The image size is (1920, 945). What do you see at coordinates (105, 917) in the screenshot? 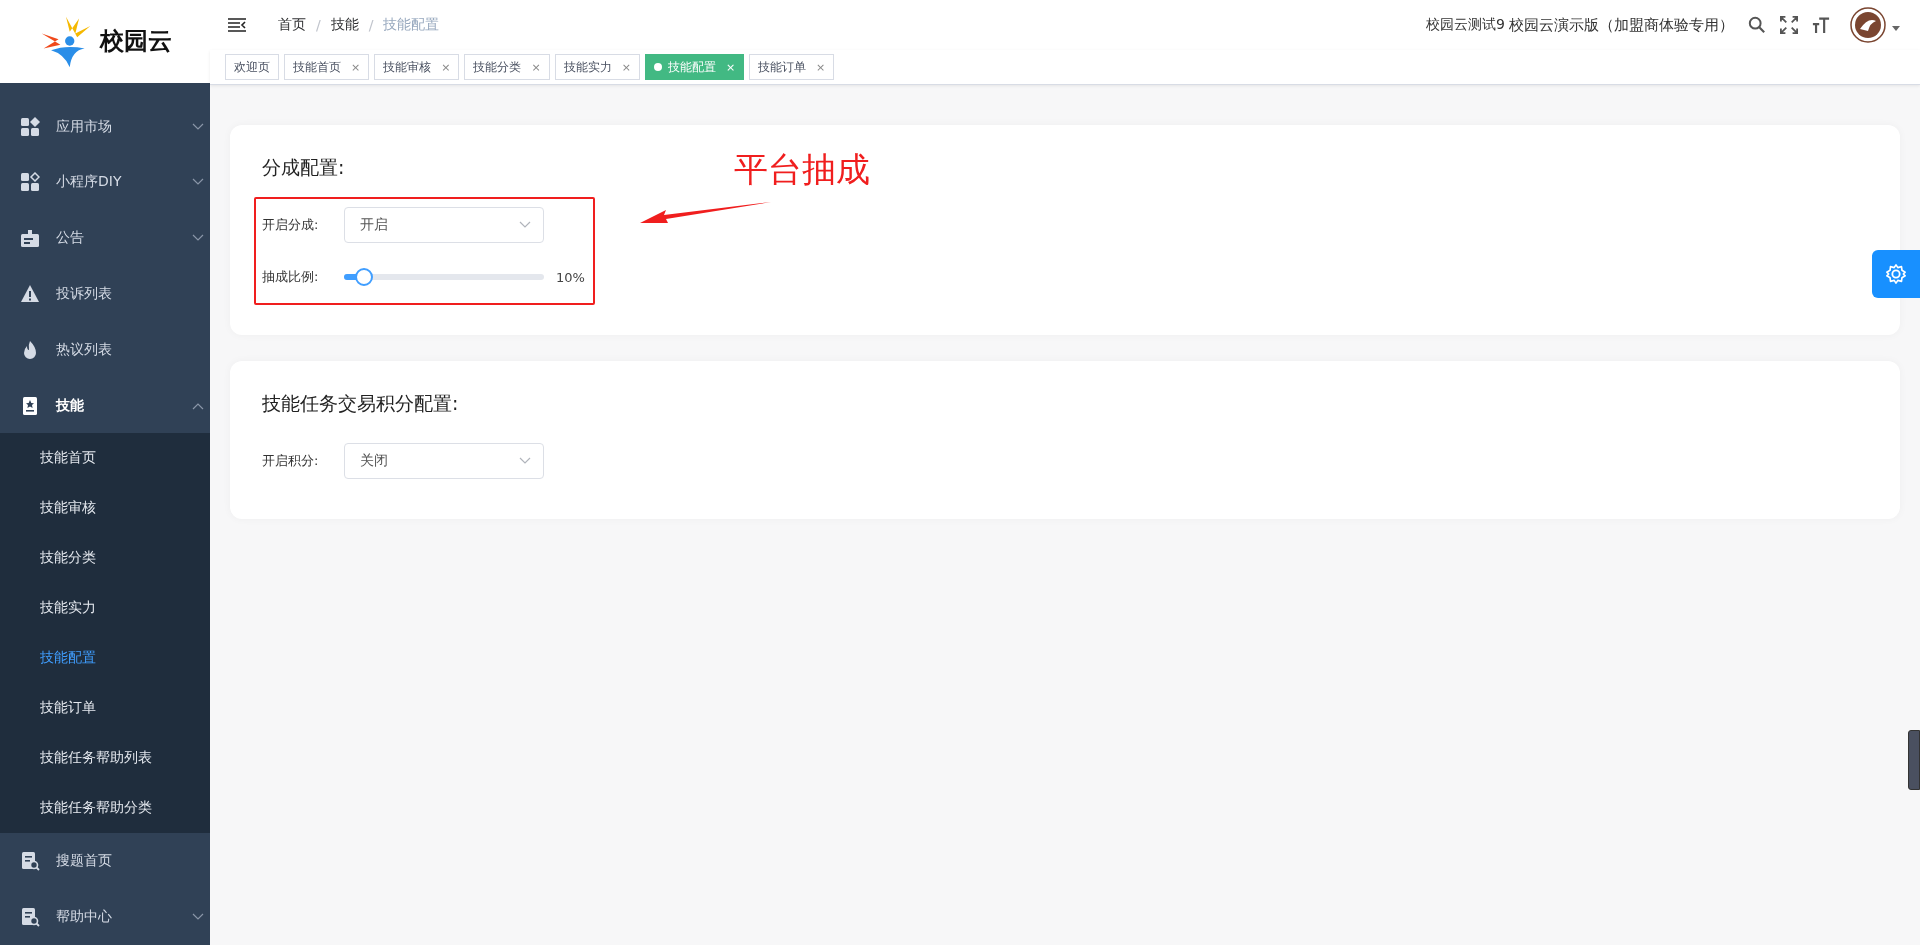
I see `sidebar-item: 帮助中心` at bounding box center [105, 917].